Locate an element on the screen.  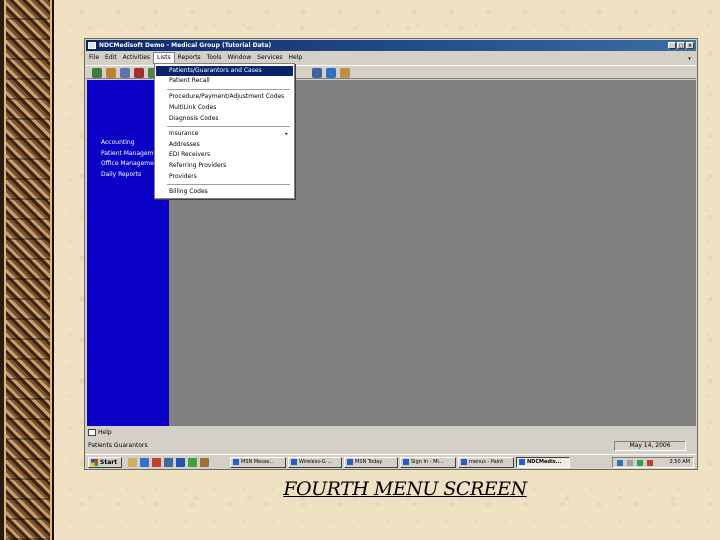
quicklaunch-word-icon is located at coordinates (180, 462).